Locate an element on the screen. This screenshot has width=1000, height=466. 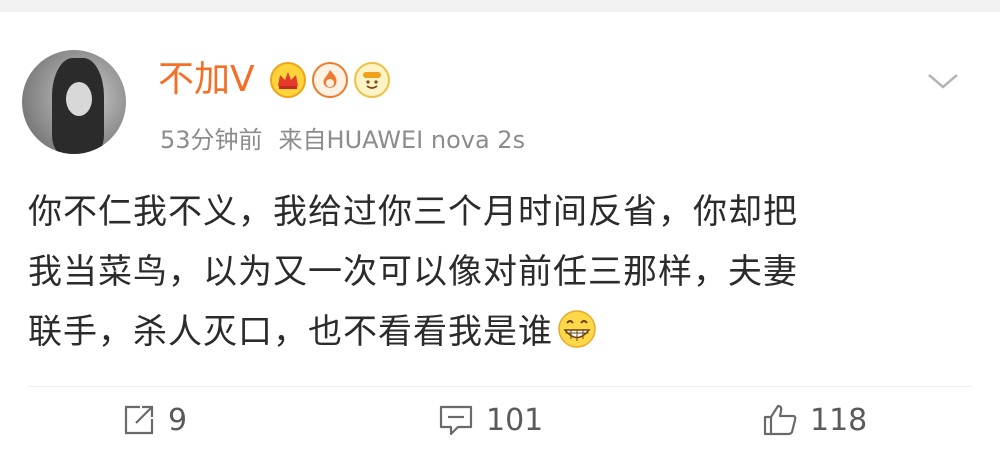
repost-button: 9 is located at coordinates (154, 420).